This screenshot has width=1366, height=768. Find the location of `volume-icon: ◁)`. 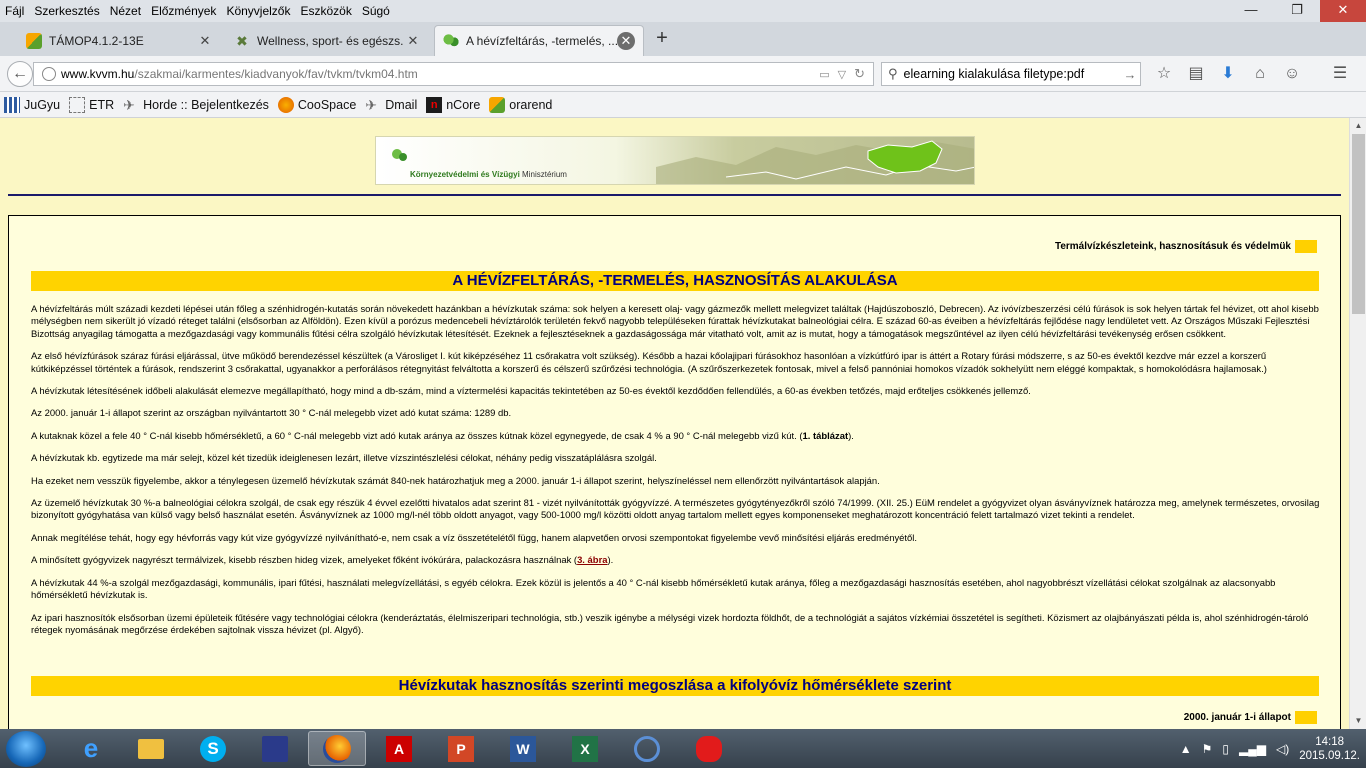

volume-icon: ◁) is located at coordinates (1282, 749).